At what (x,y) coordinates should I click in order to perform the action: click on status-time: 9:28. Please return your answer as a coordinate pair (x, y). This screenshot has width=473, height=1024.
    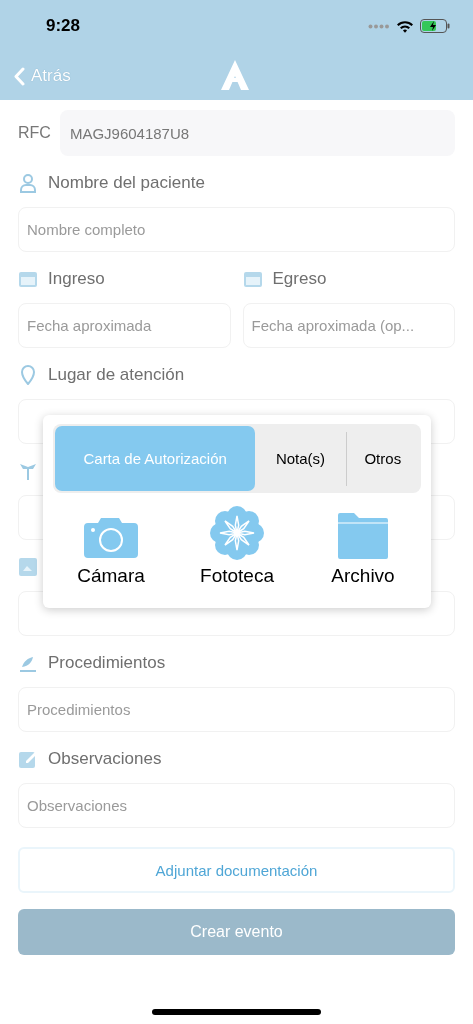
    Looking at the image, I should click on (63, 26).